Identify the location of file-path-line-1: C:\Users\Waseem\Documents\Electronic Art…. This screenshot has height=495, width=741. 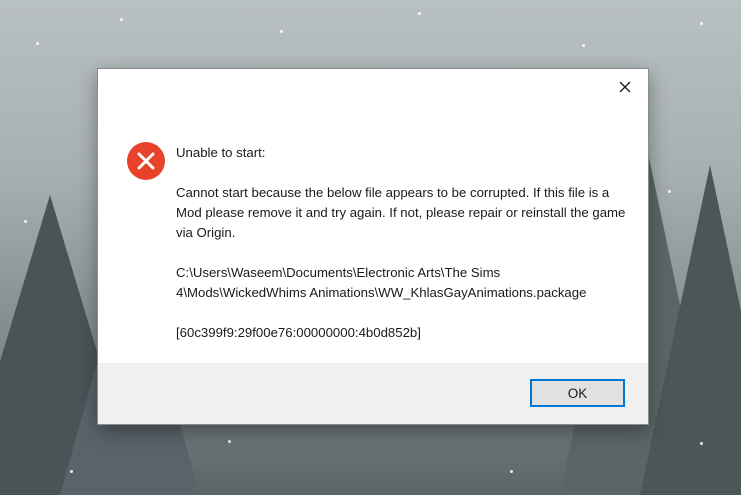
(338, 272).